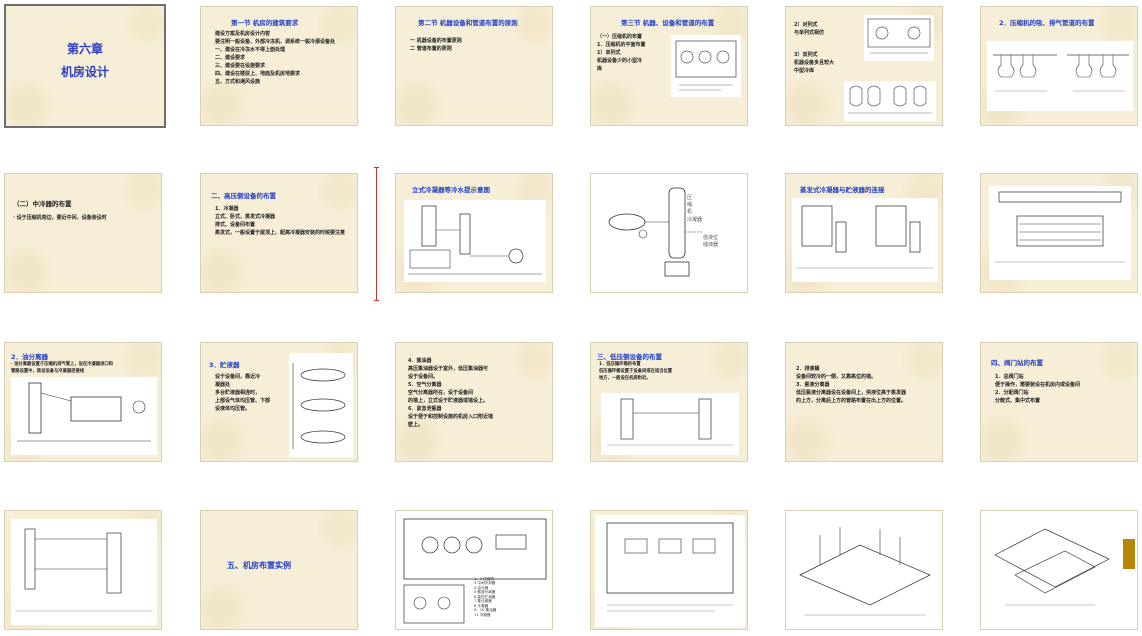 This screenshot has height=636, width=1142. I want to click on receiver-level-figure, so click(670, 234).